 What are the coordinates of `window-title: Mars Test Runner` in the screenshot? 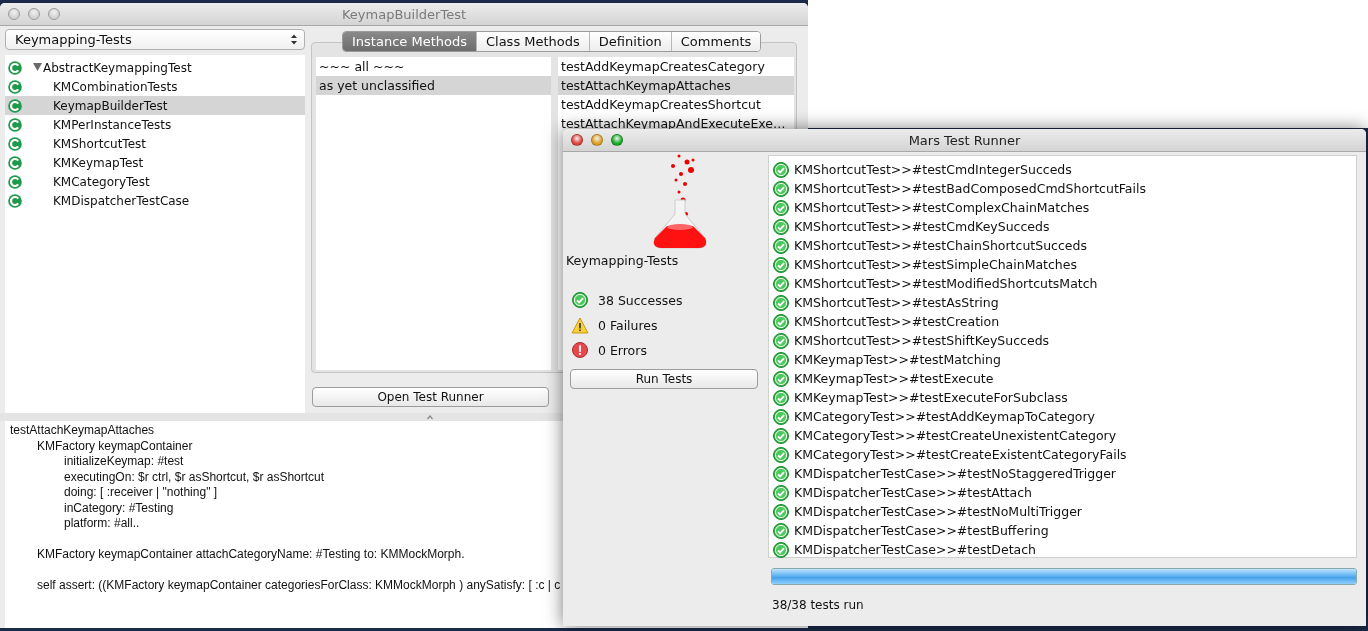 It's located at (964, 140).